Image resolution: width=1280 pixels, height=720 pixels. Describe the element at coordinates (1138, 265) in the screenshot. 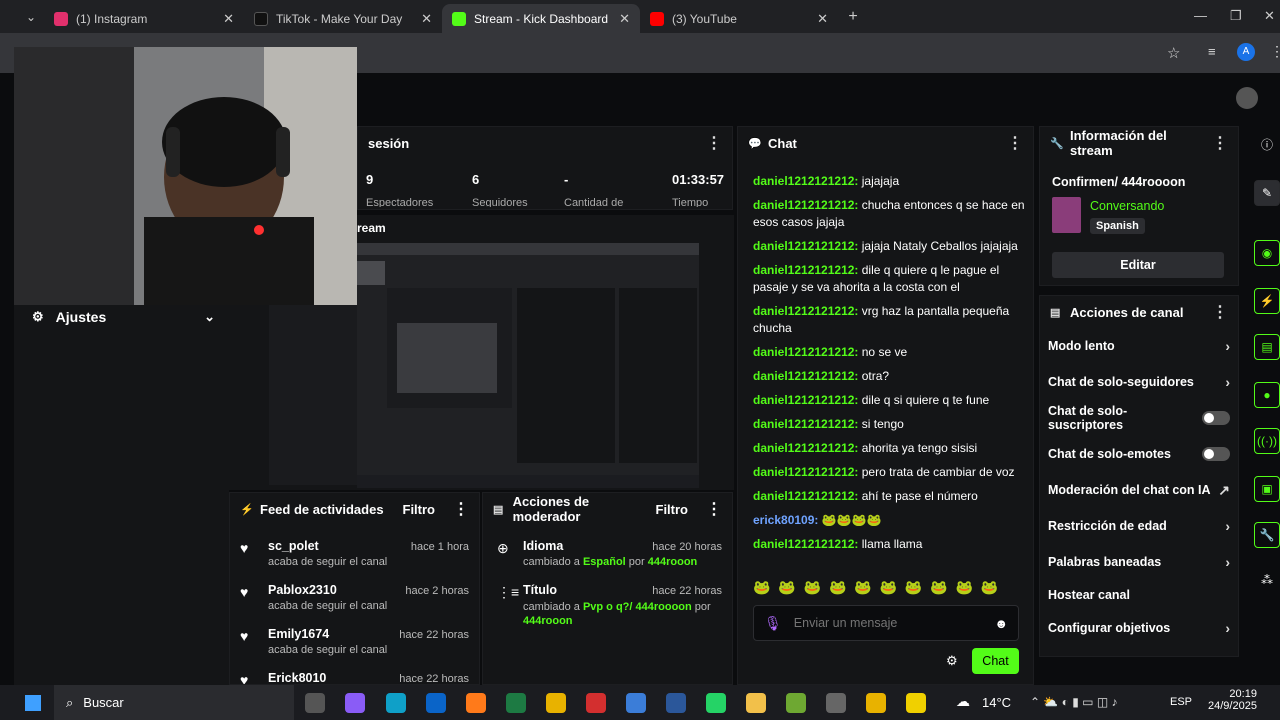

I see `edit-stream-button: Editar` at that location.